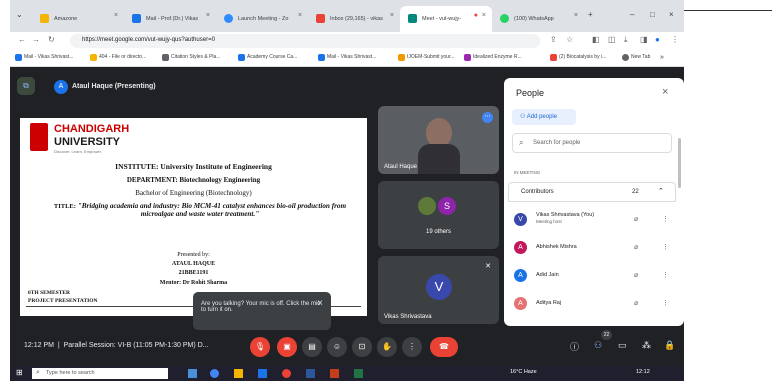 This screenshot has width=772, height=381. What do you see at coordinates (170, 19) in the screenshot?
I see `tab-mail: Mail - Prof.(Dr.) Vikas ×` at bounding box center [170, 19].